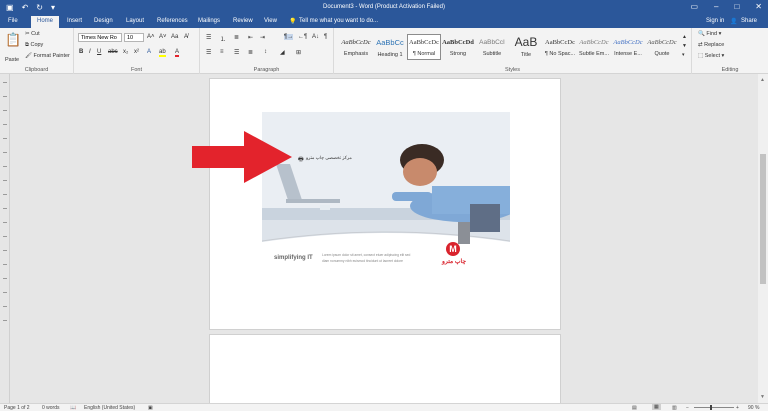 The height and width of the screenshot is (411, 768). What do you see at coordinates (208, 37) in the screenshot?
I see `bullets-icon: ☰` at bounding box center [208, 37].